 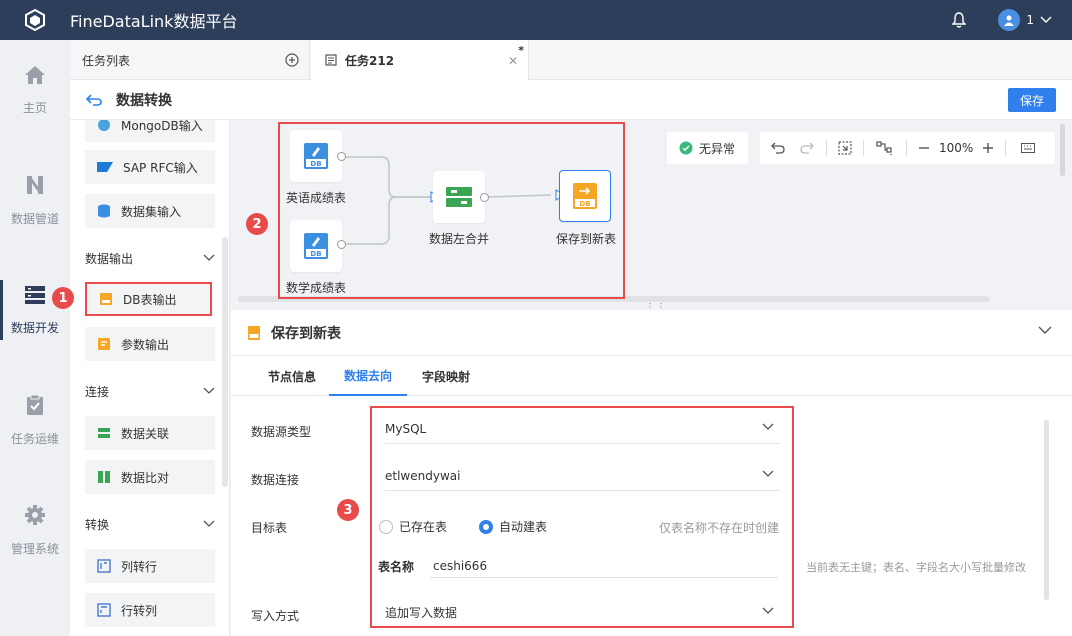 What do you see at coordinates (956, 148) in the screenshot?
I see `zoom-level: 100%` at bounding box center [956, 148].